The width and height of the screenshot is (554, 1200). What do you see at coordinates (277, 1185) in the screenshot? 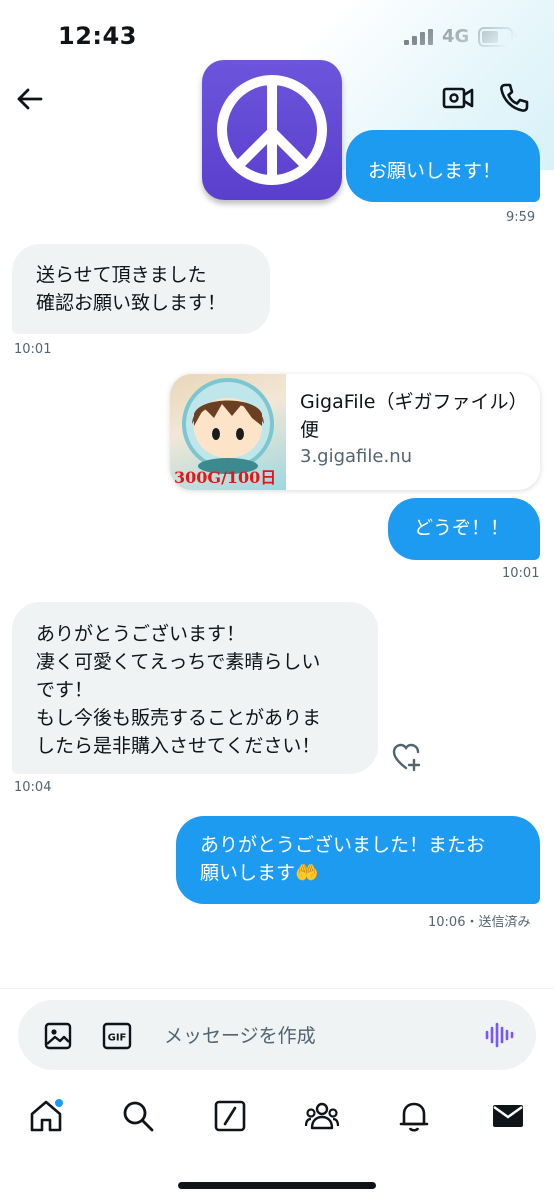
I see `home-indicator` at bounding box center [277, 1185].